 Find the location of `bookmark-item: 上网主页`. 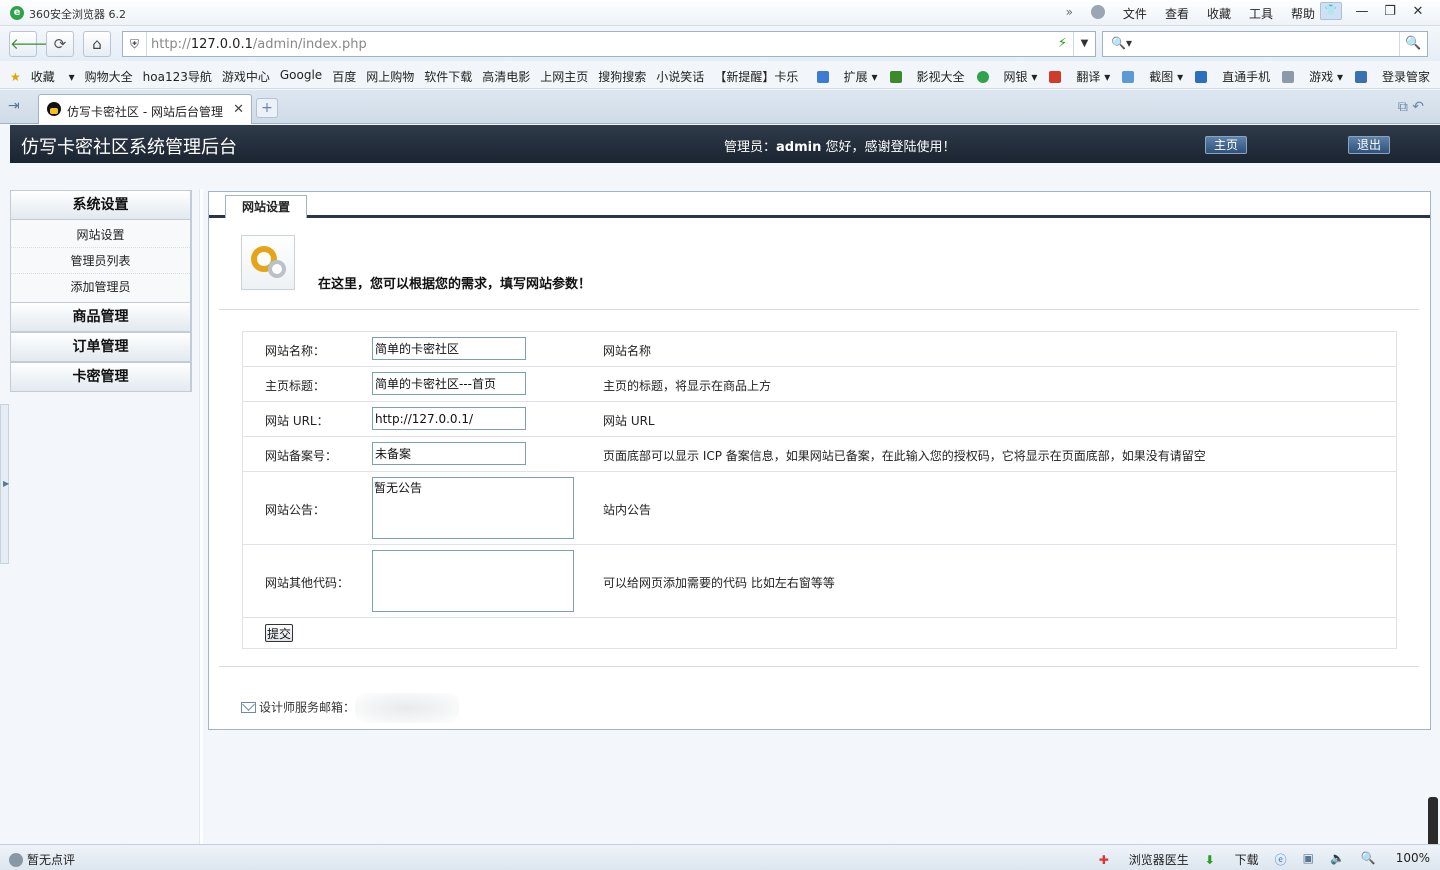

bookmark-item: 上网主页 is located at coordinates (564, 76).